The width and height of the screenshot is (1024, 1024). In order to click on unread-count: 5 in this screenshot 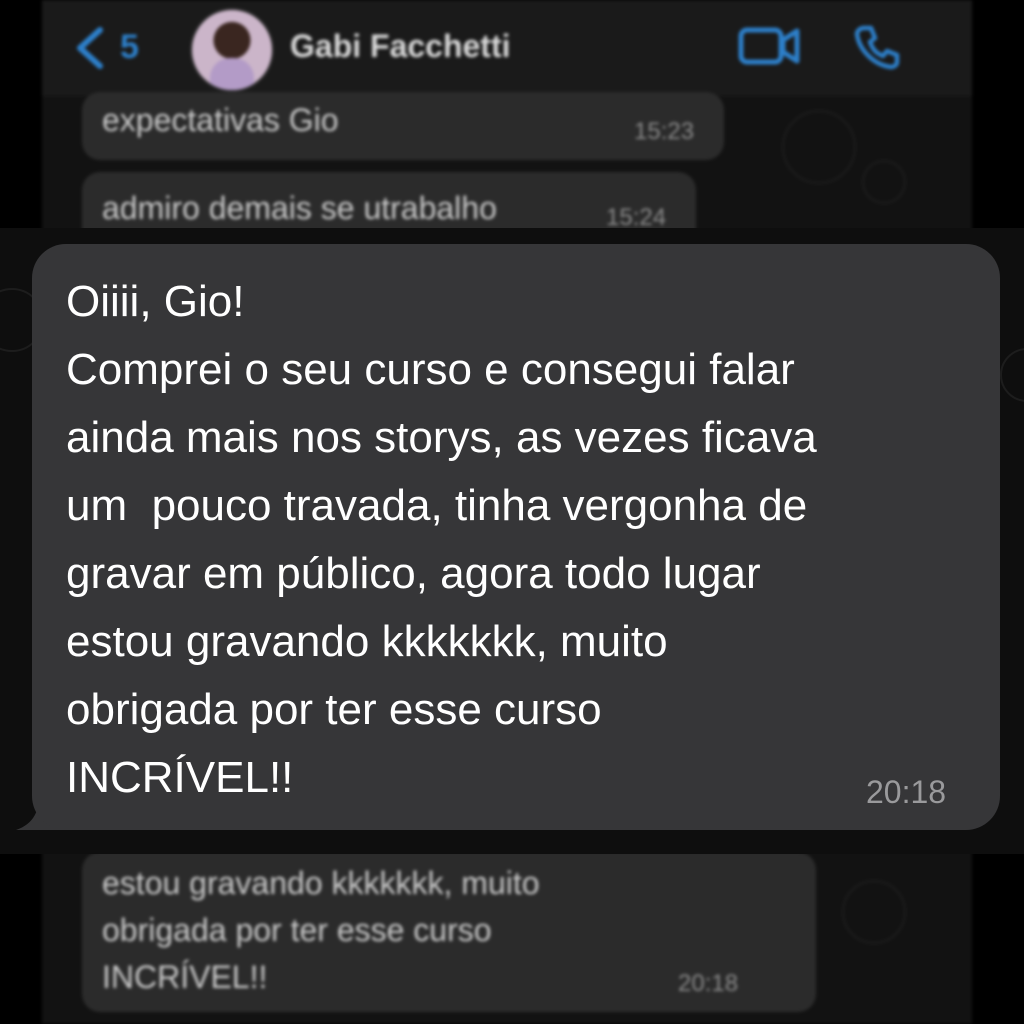, I will do `click(129, 47)`.